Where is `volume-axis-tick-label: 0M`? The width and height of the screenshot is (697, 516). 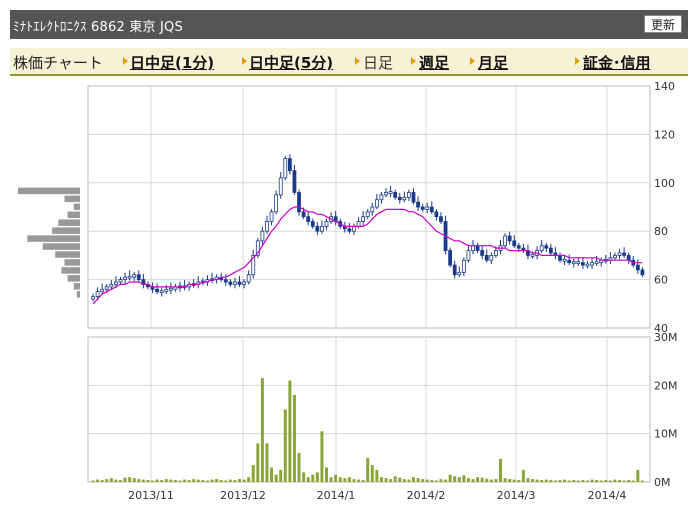
volume-axis-tick-label: 0M is located at coordinates (662, 482).